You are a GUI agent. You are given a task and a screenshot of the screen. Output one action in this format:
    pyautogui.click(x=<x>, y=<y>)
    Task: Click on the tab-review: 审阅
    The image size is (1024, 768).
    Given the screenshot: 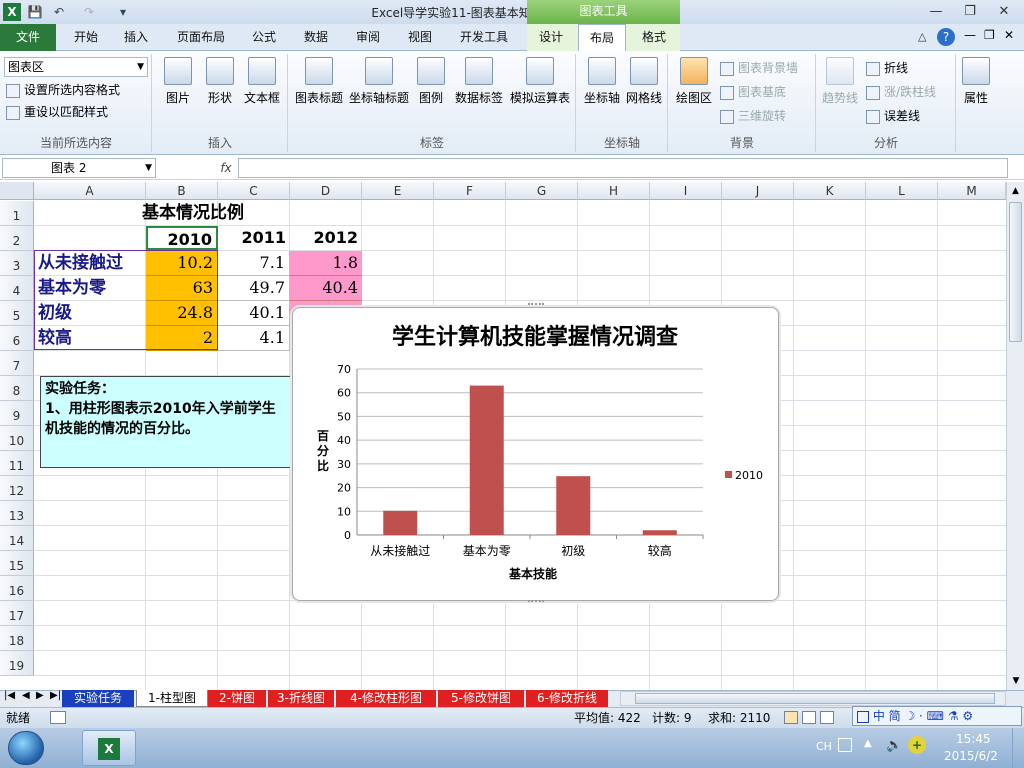 What is the action you would take?
    pyautogui.click(x=368, y=37)
    